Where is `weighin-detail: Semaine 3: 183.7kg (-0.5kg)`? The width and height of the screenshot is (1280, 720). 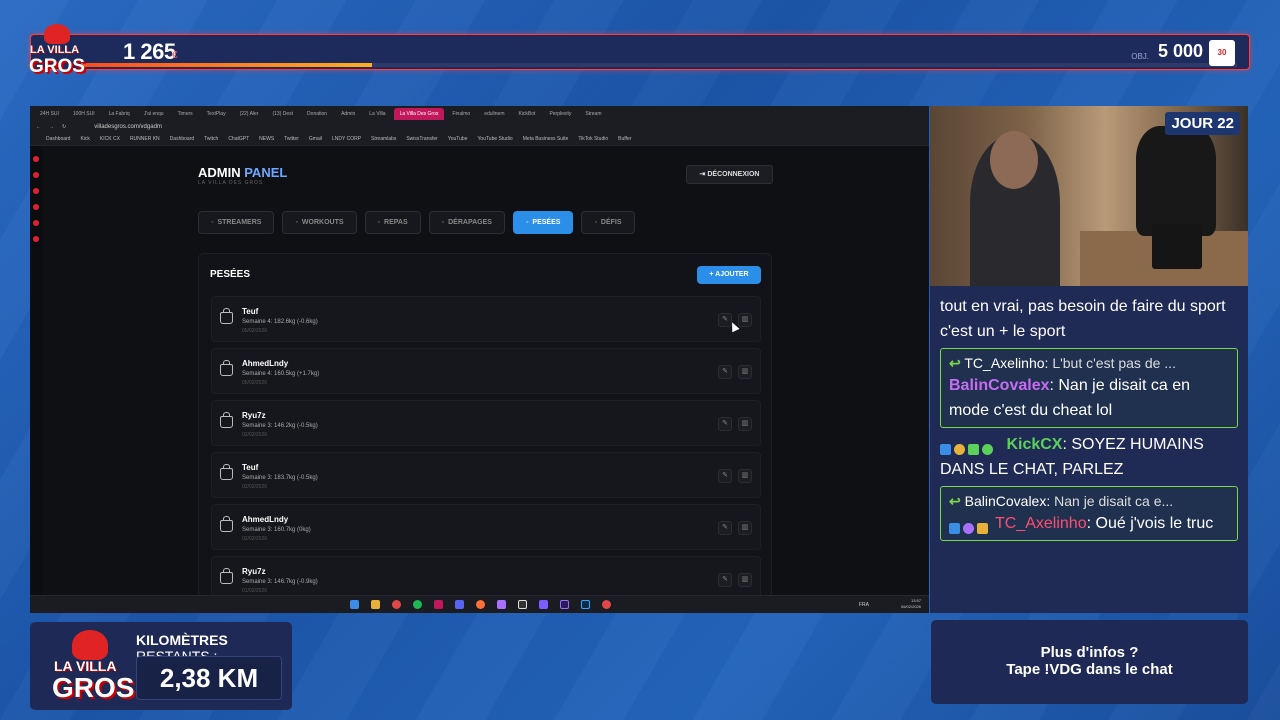
weighin-detail: Semaine 3: 183.7kg (-0.5kg) is located at coordinates (280, 478).